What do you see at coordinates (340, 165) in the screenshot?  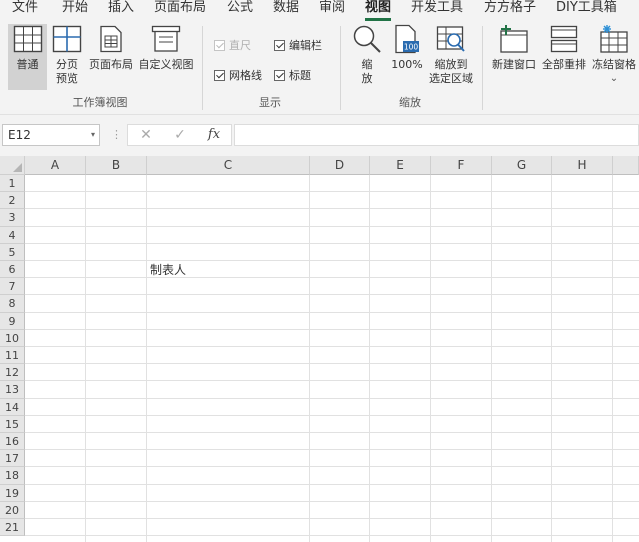 I see `column-header-d: D` at bounding box center [340, 165].